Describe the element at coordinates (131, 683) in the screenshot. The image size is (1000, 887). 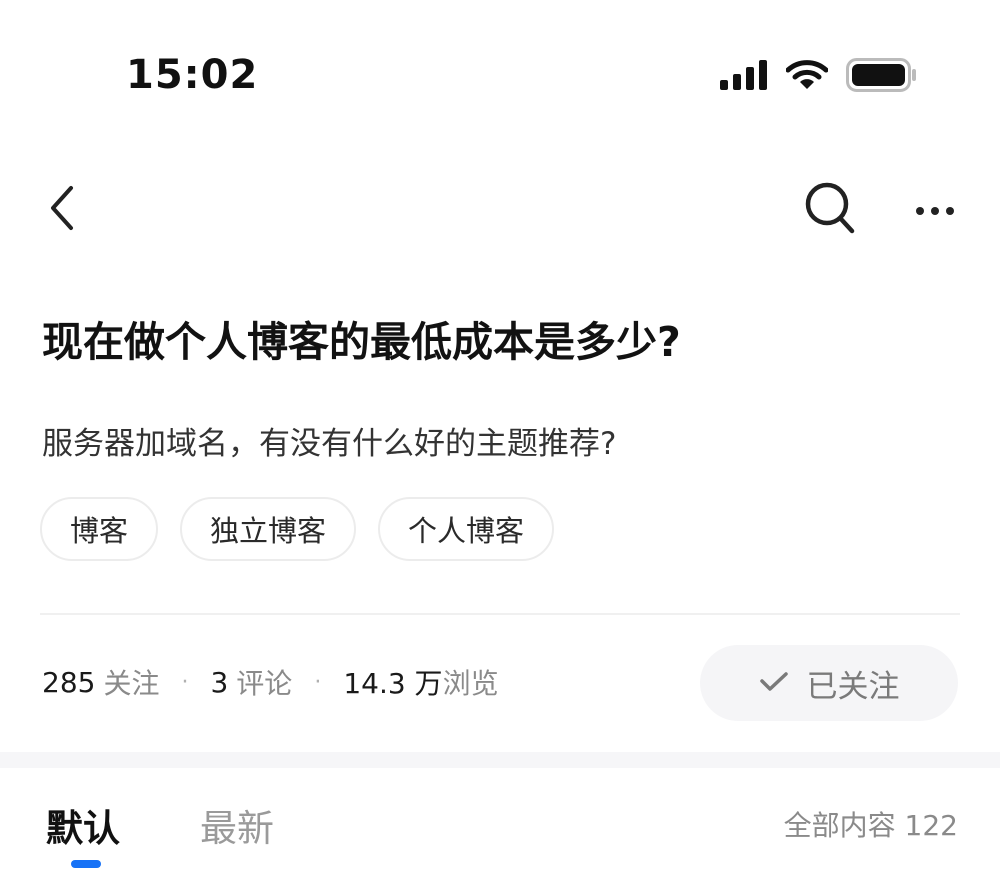
I see `followers-label: 关注` at that location.